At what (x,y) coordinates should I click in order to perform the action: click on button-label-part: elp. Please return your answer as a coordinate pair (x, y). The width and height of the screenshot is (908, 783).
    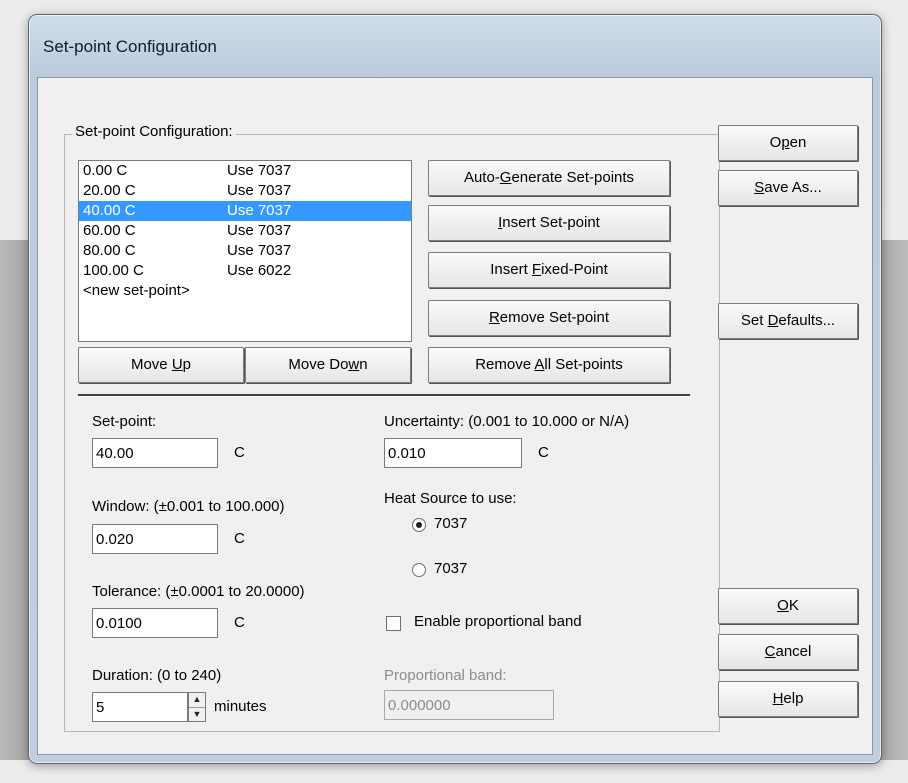
    Looking at the image, I should click on (793, 698).